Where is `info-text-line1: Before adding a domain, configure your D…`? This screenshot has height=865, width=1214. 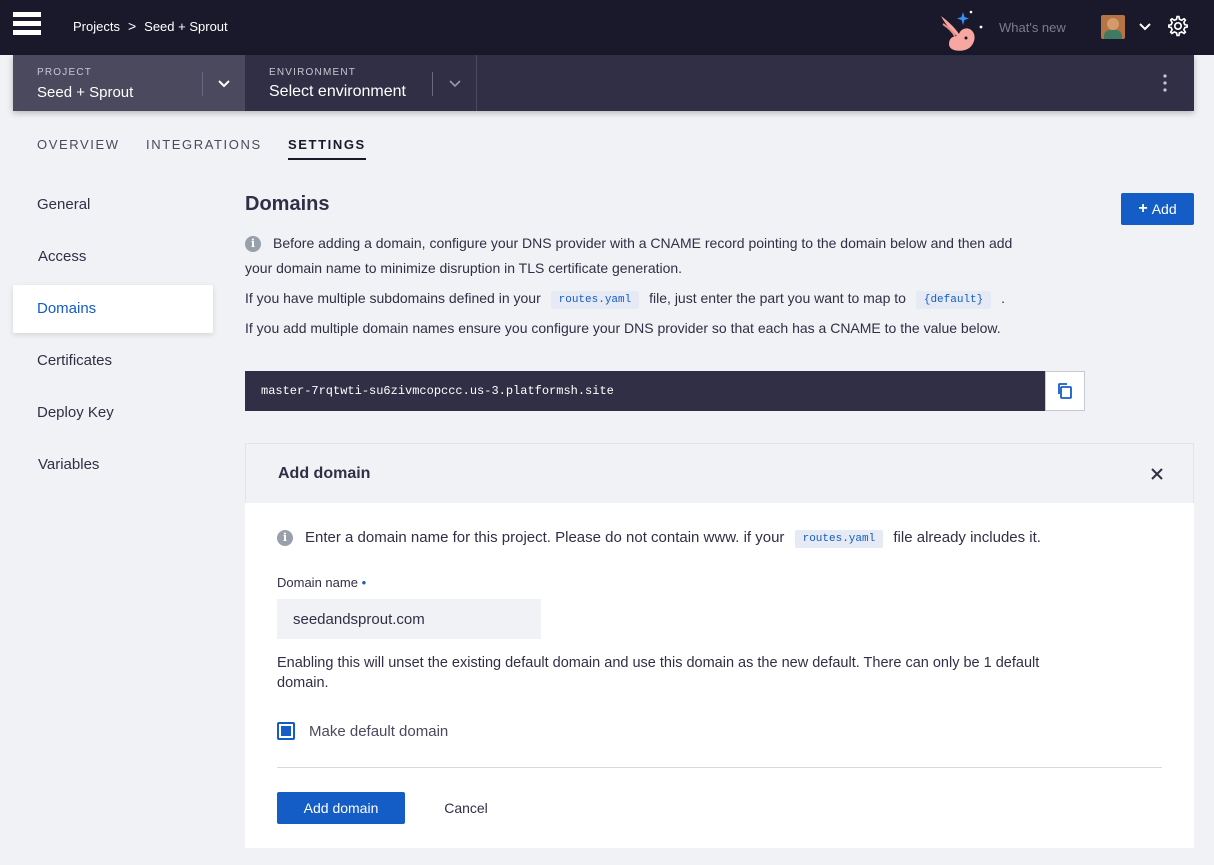 info-text-line1: Before adding a domain, configure your D… is located at coordinates (643, 243).